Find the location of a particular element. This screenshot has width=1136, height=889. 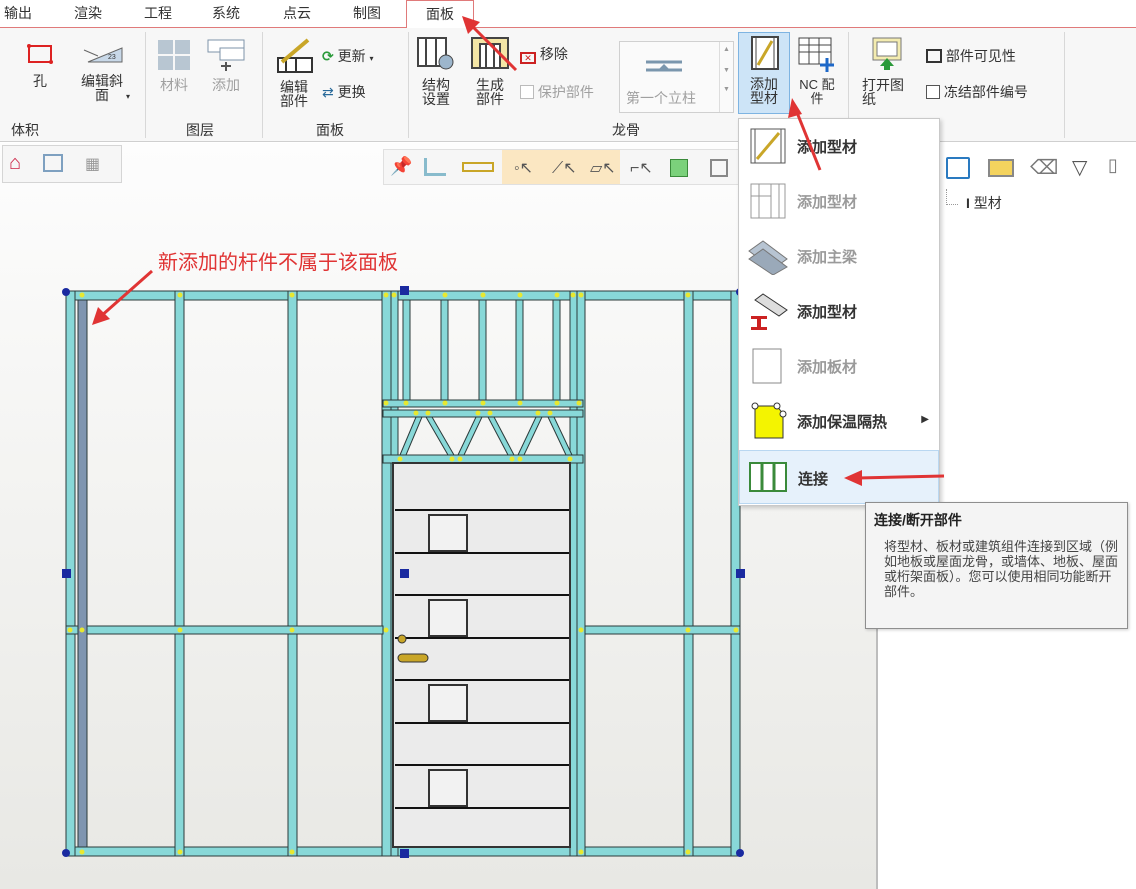

replace-label: 更换 is located at coordinates (351, 92).